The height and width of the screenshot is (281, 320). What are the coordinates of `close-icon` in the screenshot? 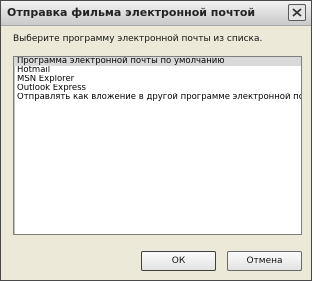 It's located at (297, 12).